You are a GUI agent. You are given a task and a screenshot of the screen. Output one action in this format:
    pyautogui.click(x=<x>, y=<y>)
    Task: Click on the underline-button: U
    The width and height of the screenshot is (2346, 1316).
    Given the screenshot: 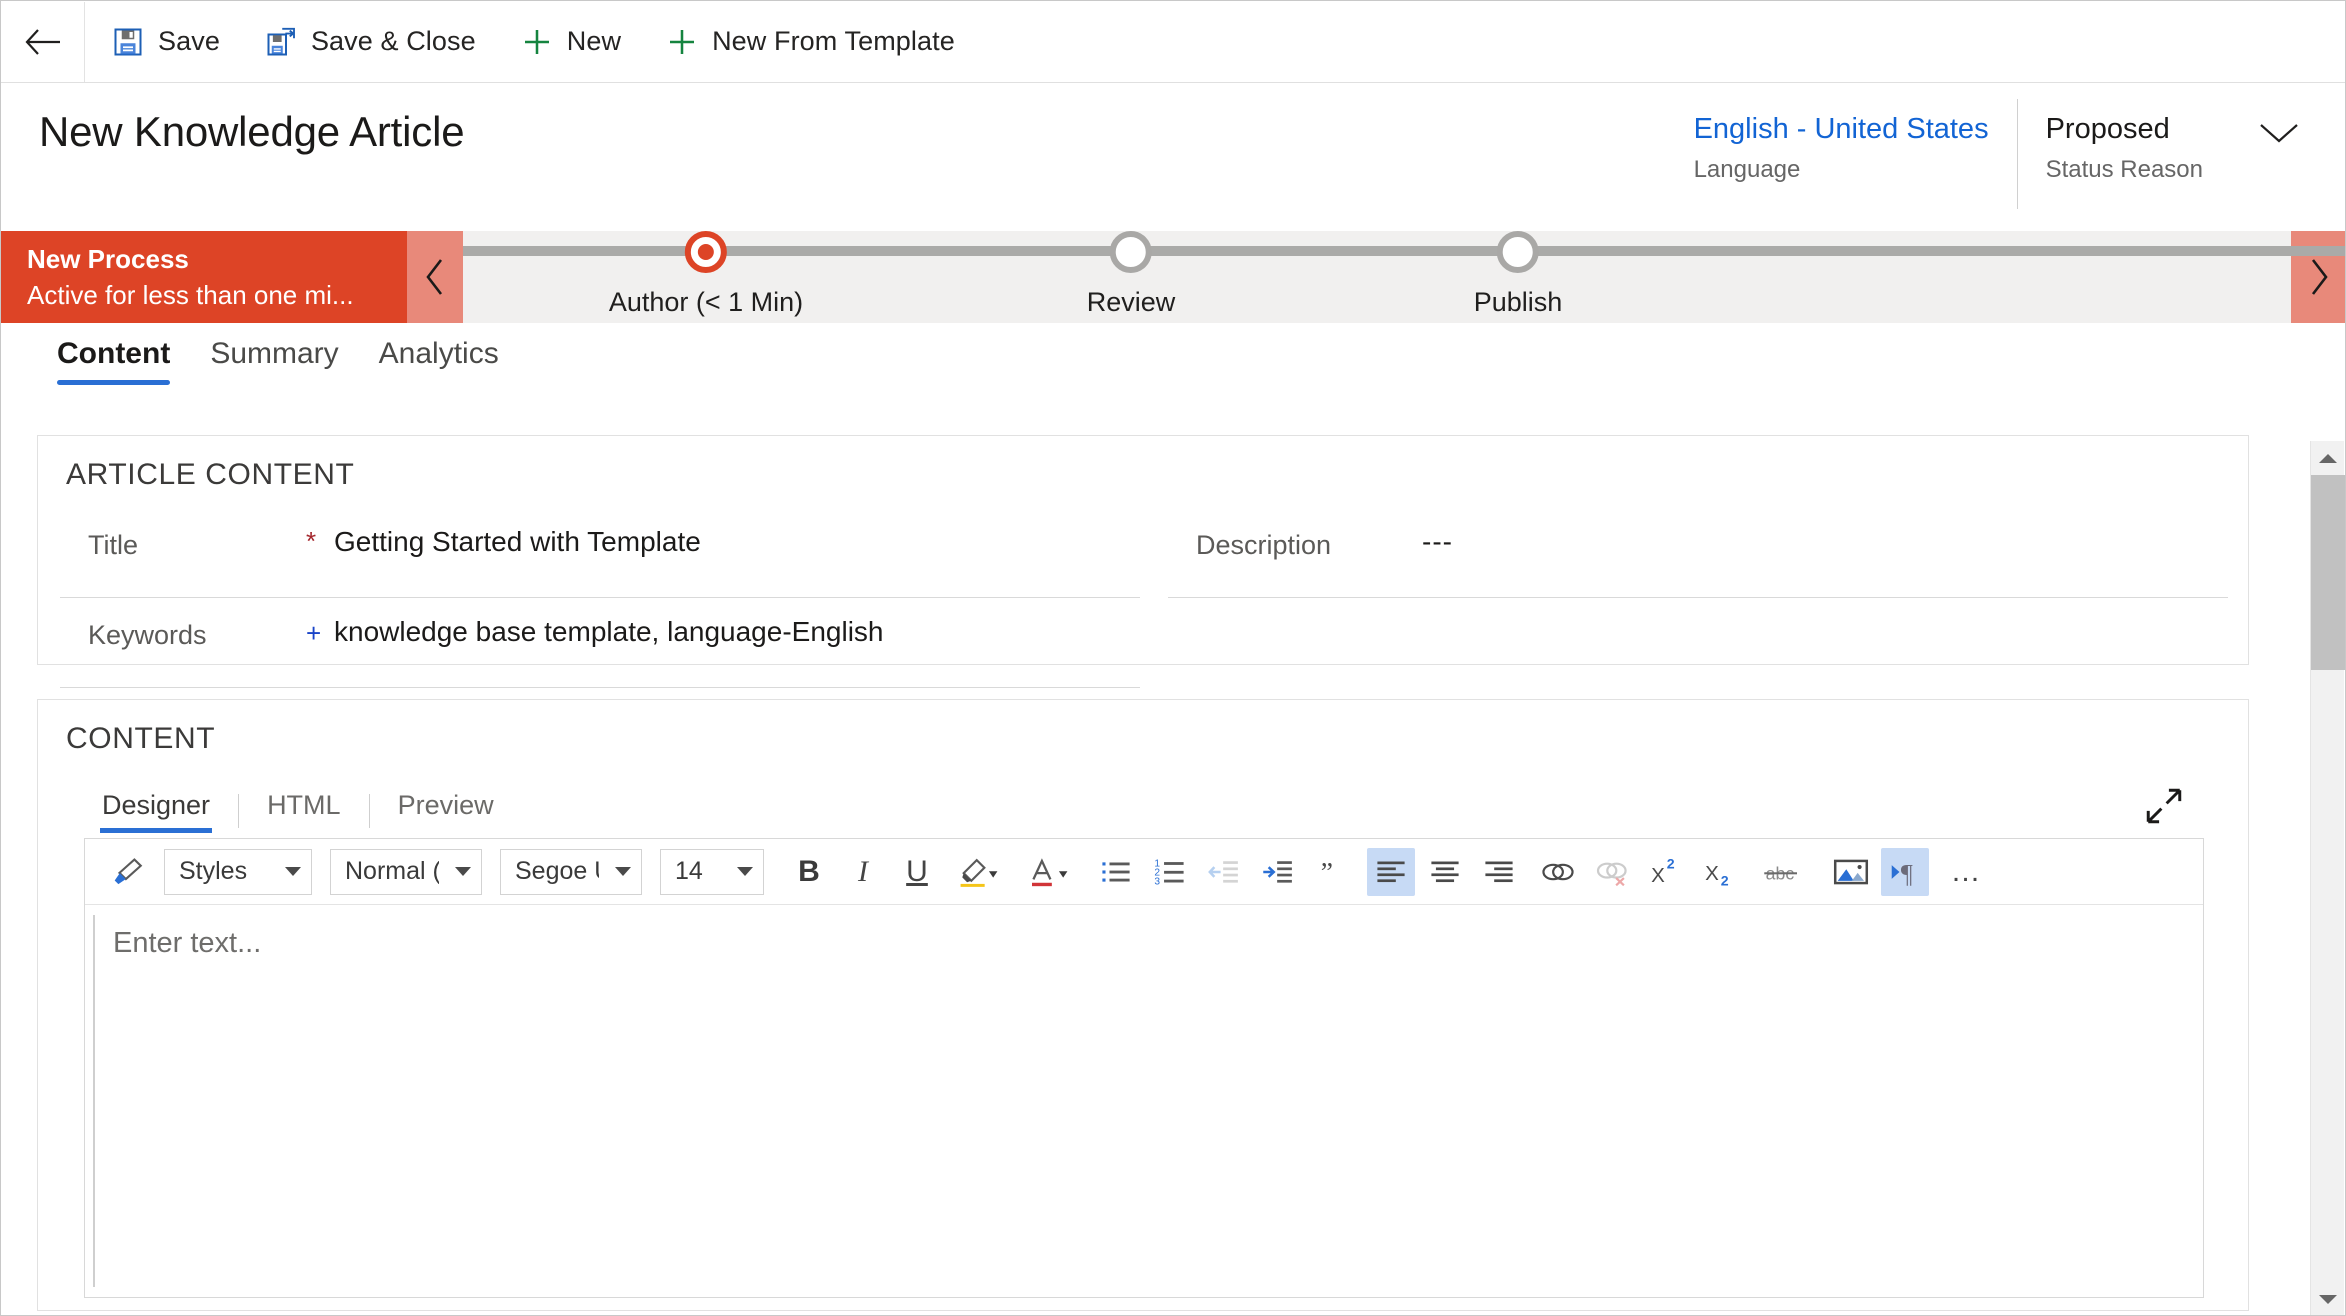 What is the action you would take?
    pyautogui.click(x=917, y=872)
    